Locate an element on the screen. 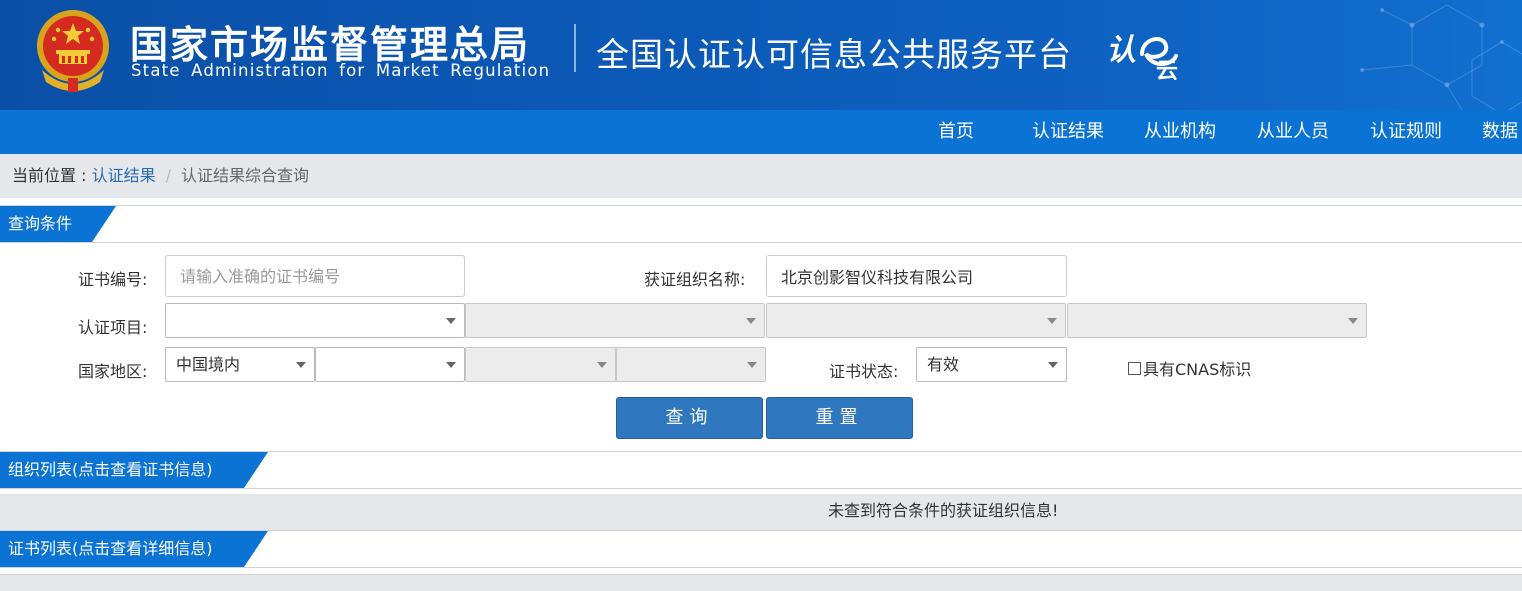  cert-list-header: 证书列表(点击查看详细信息) is located at coordinates (761, 549).